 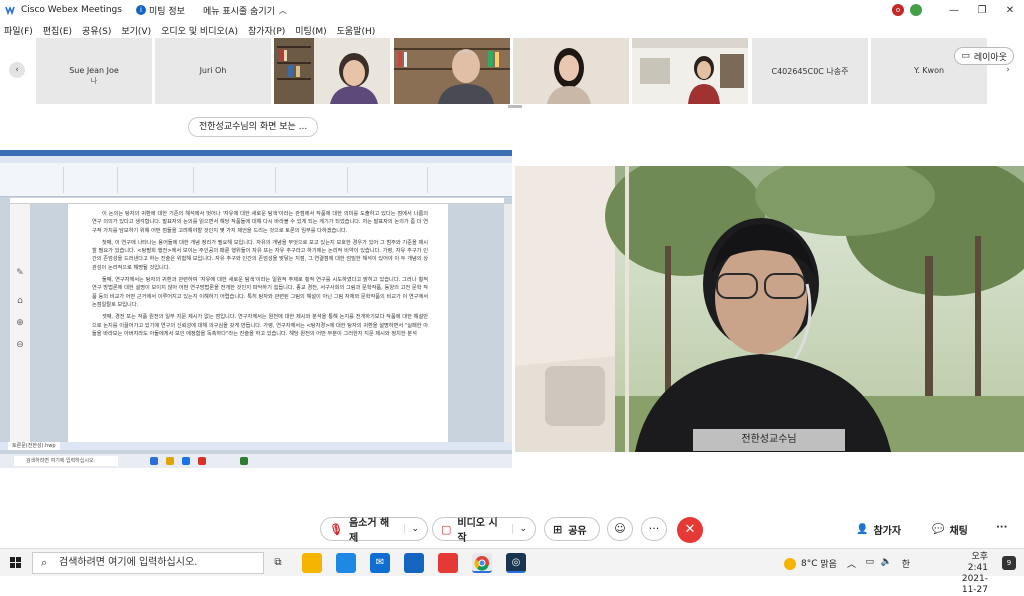 What do you see at coordinates (312, 563) in the screenshot?
I see `file-explorer-icon` at bounding box center [312, 563].